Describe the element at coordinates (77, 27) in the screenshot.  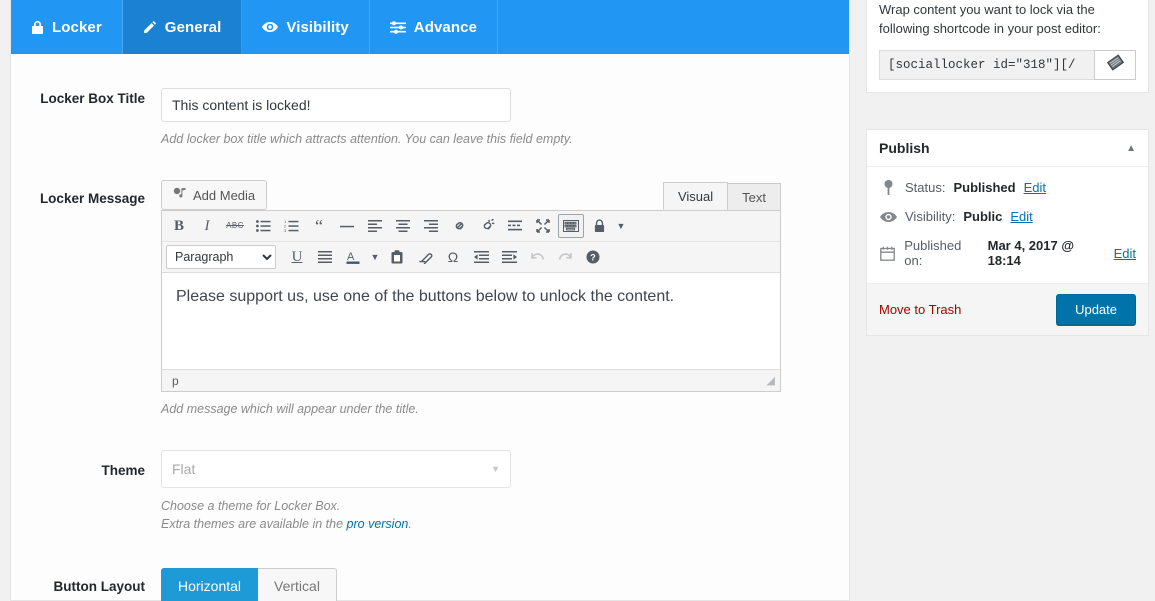
I see `tab-locker-label: Locker` at that location.